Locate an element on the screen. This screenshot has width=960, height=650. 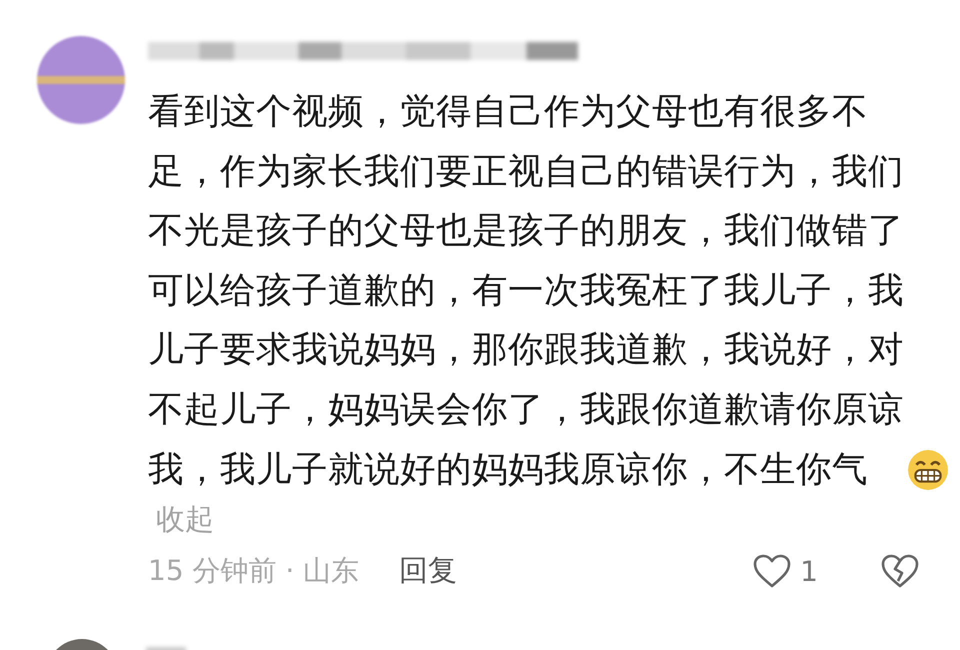
comment-time-location: 15 分钟前 · 山东 is located at coordinates (254, 571).